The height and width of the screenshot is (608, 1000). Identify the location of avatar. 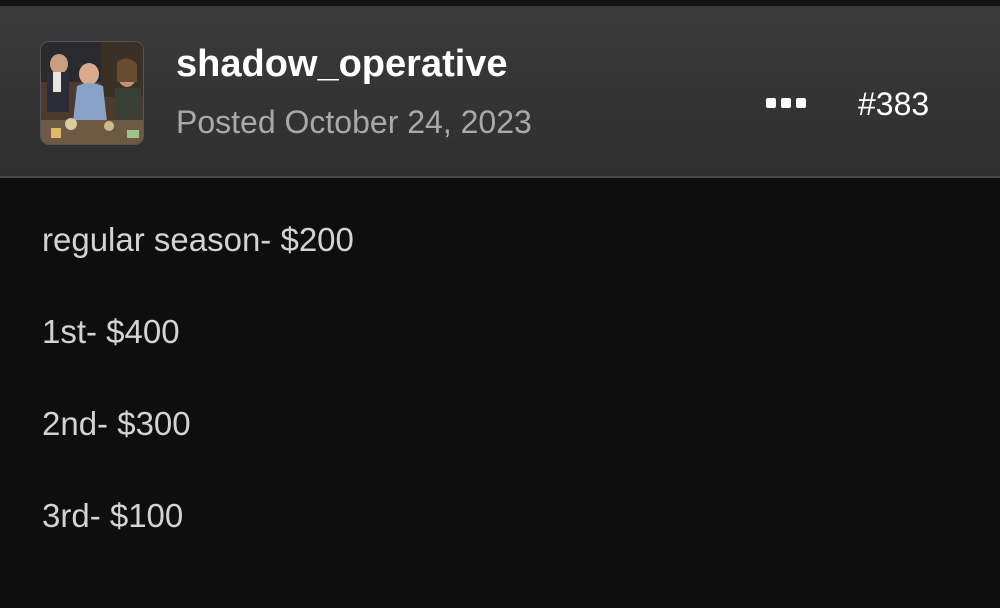
(92, 93).